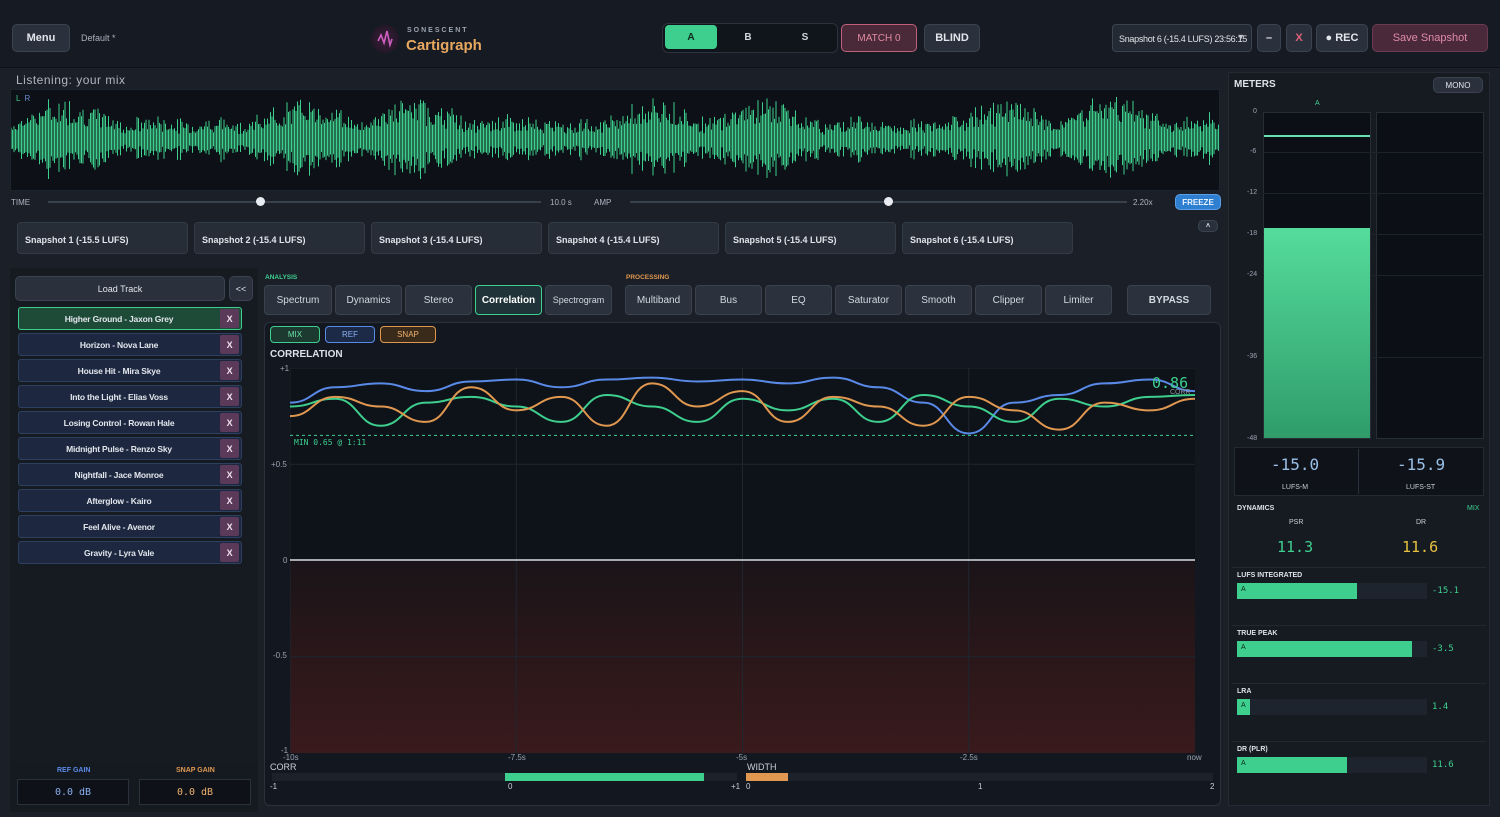 This screenshot has width=1500, height=817. What do you see at coordinates (604, 777) in the screenshot?
I see `corr-bar-fill` at bounding box center [604, 777].